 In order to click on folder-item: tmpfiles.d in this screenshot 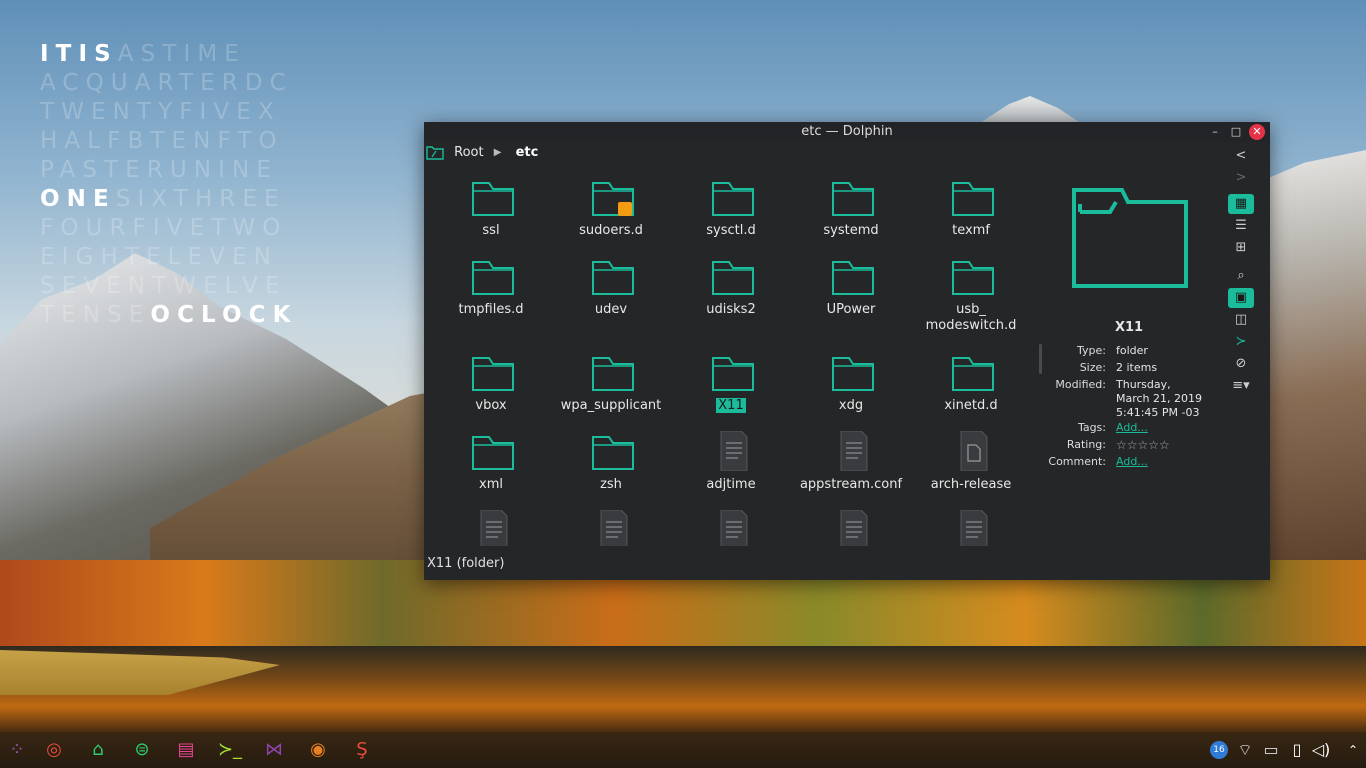, I will do `click(491, 292)`.